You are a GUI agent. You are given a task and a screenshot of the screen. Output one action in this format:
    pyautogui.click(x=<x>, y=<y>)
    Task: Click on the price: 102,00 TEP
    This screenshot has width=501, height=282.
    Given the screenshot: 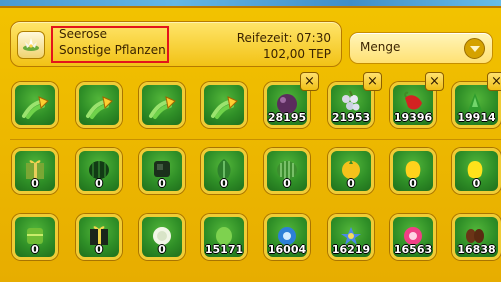 What is the action you would take?
    pyautogui.click(x=297, y=54)
    